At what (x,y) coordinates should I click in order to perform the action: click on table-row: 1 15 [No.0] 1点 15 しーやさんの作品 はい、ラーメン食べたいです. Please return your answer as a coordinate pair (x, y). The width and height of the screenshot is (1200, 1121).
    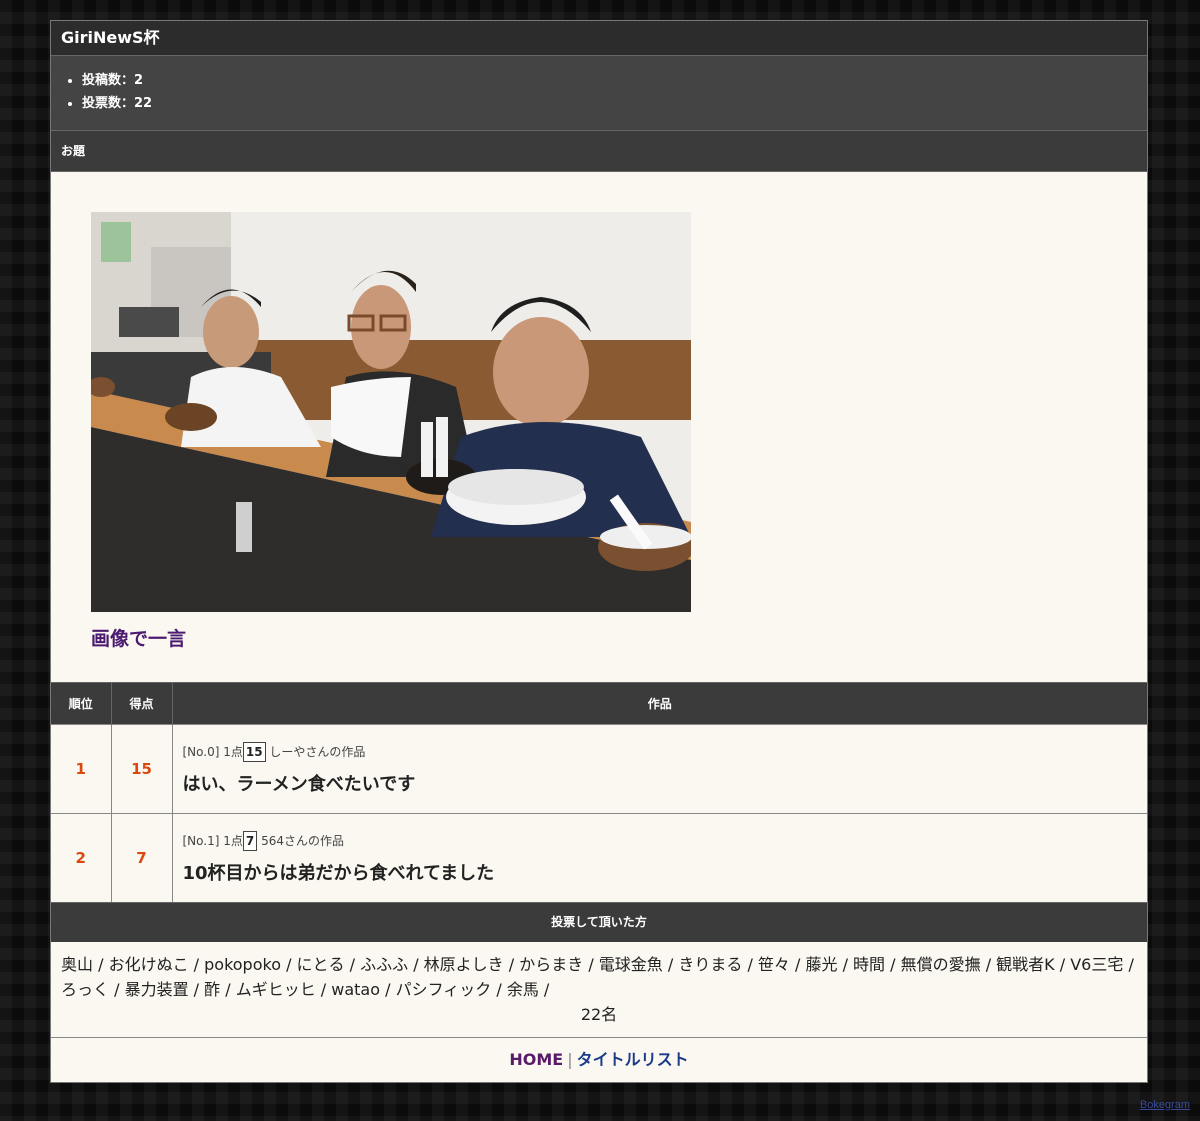
    Looking at the image, I should click on (599, 769).